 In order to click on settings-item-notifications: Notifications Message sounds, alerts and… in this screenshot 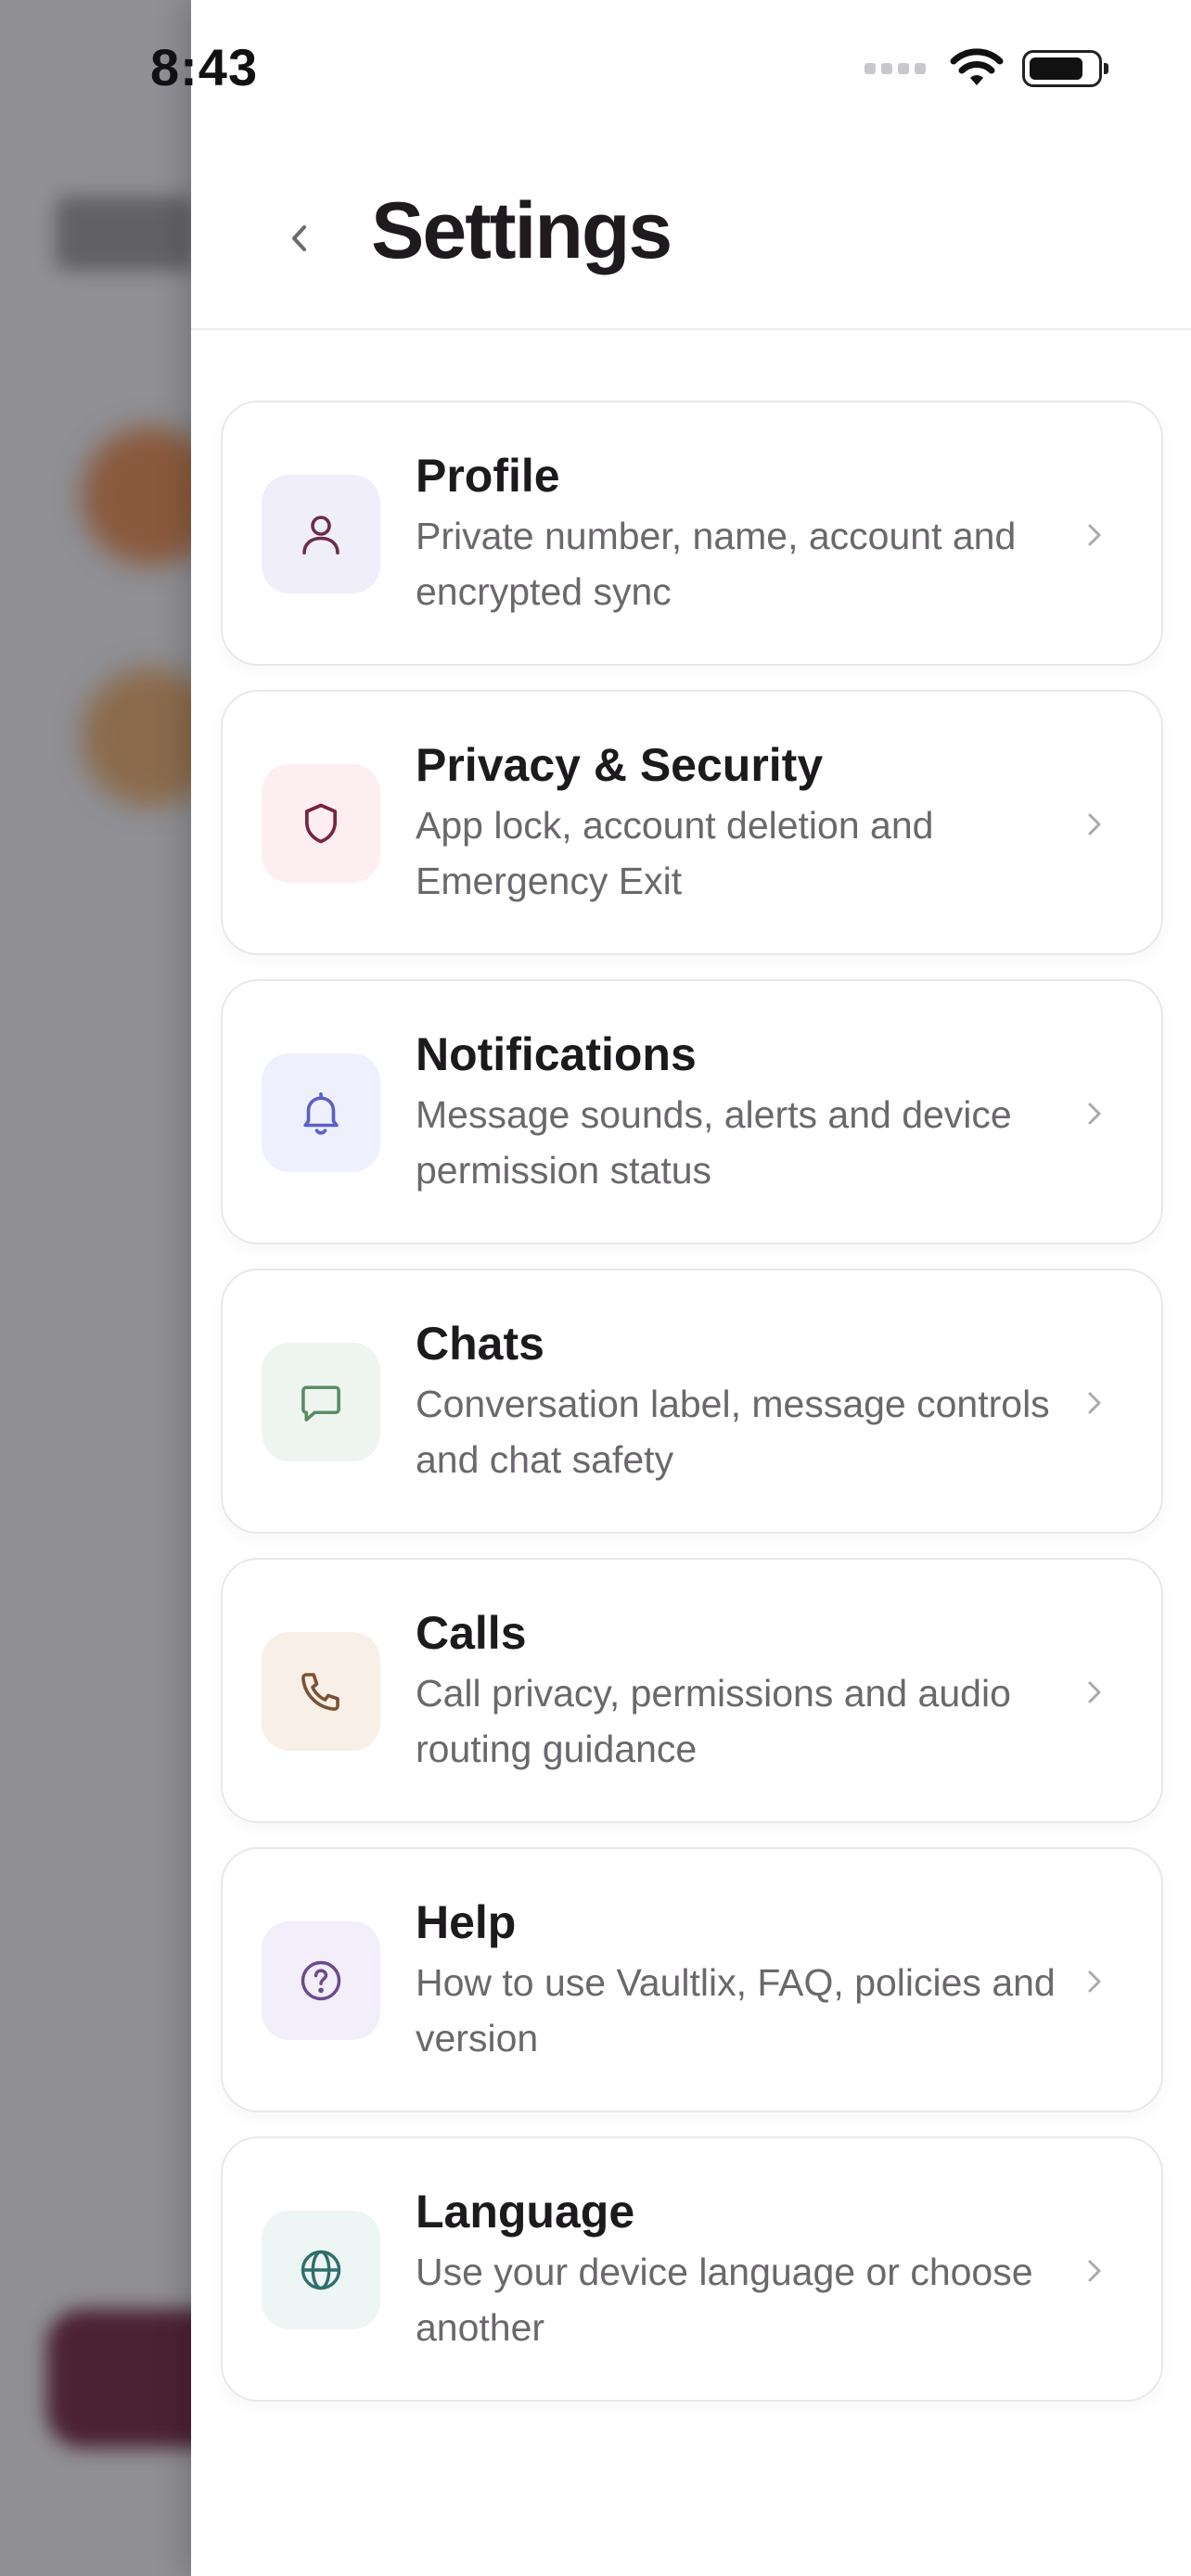, I will do `click(692, 1111)`.